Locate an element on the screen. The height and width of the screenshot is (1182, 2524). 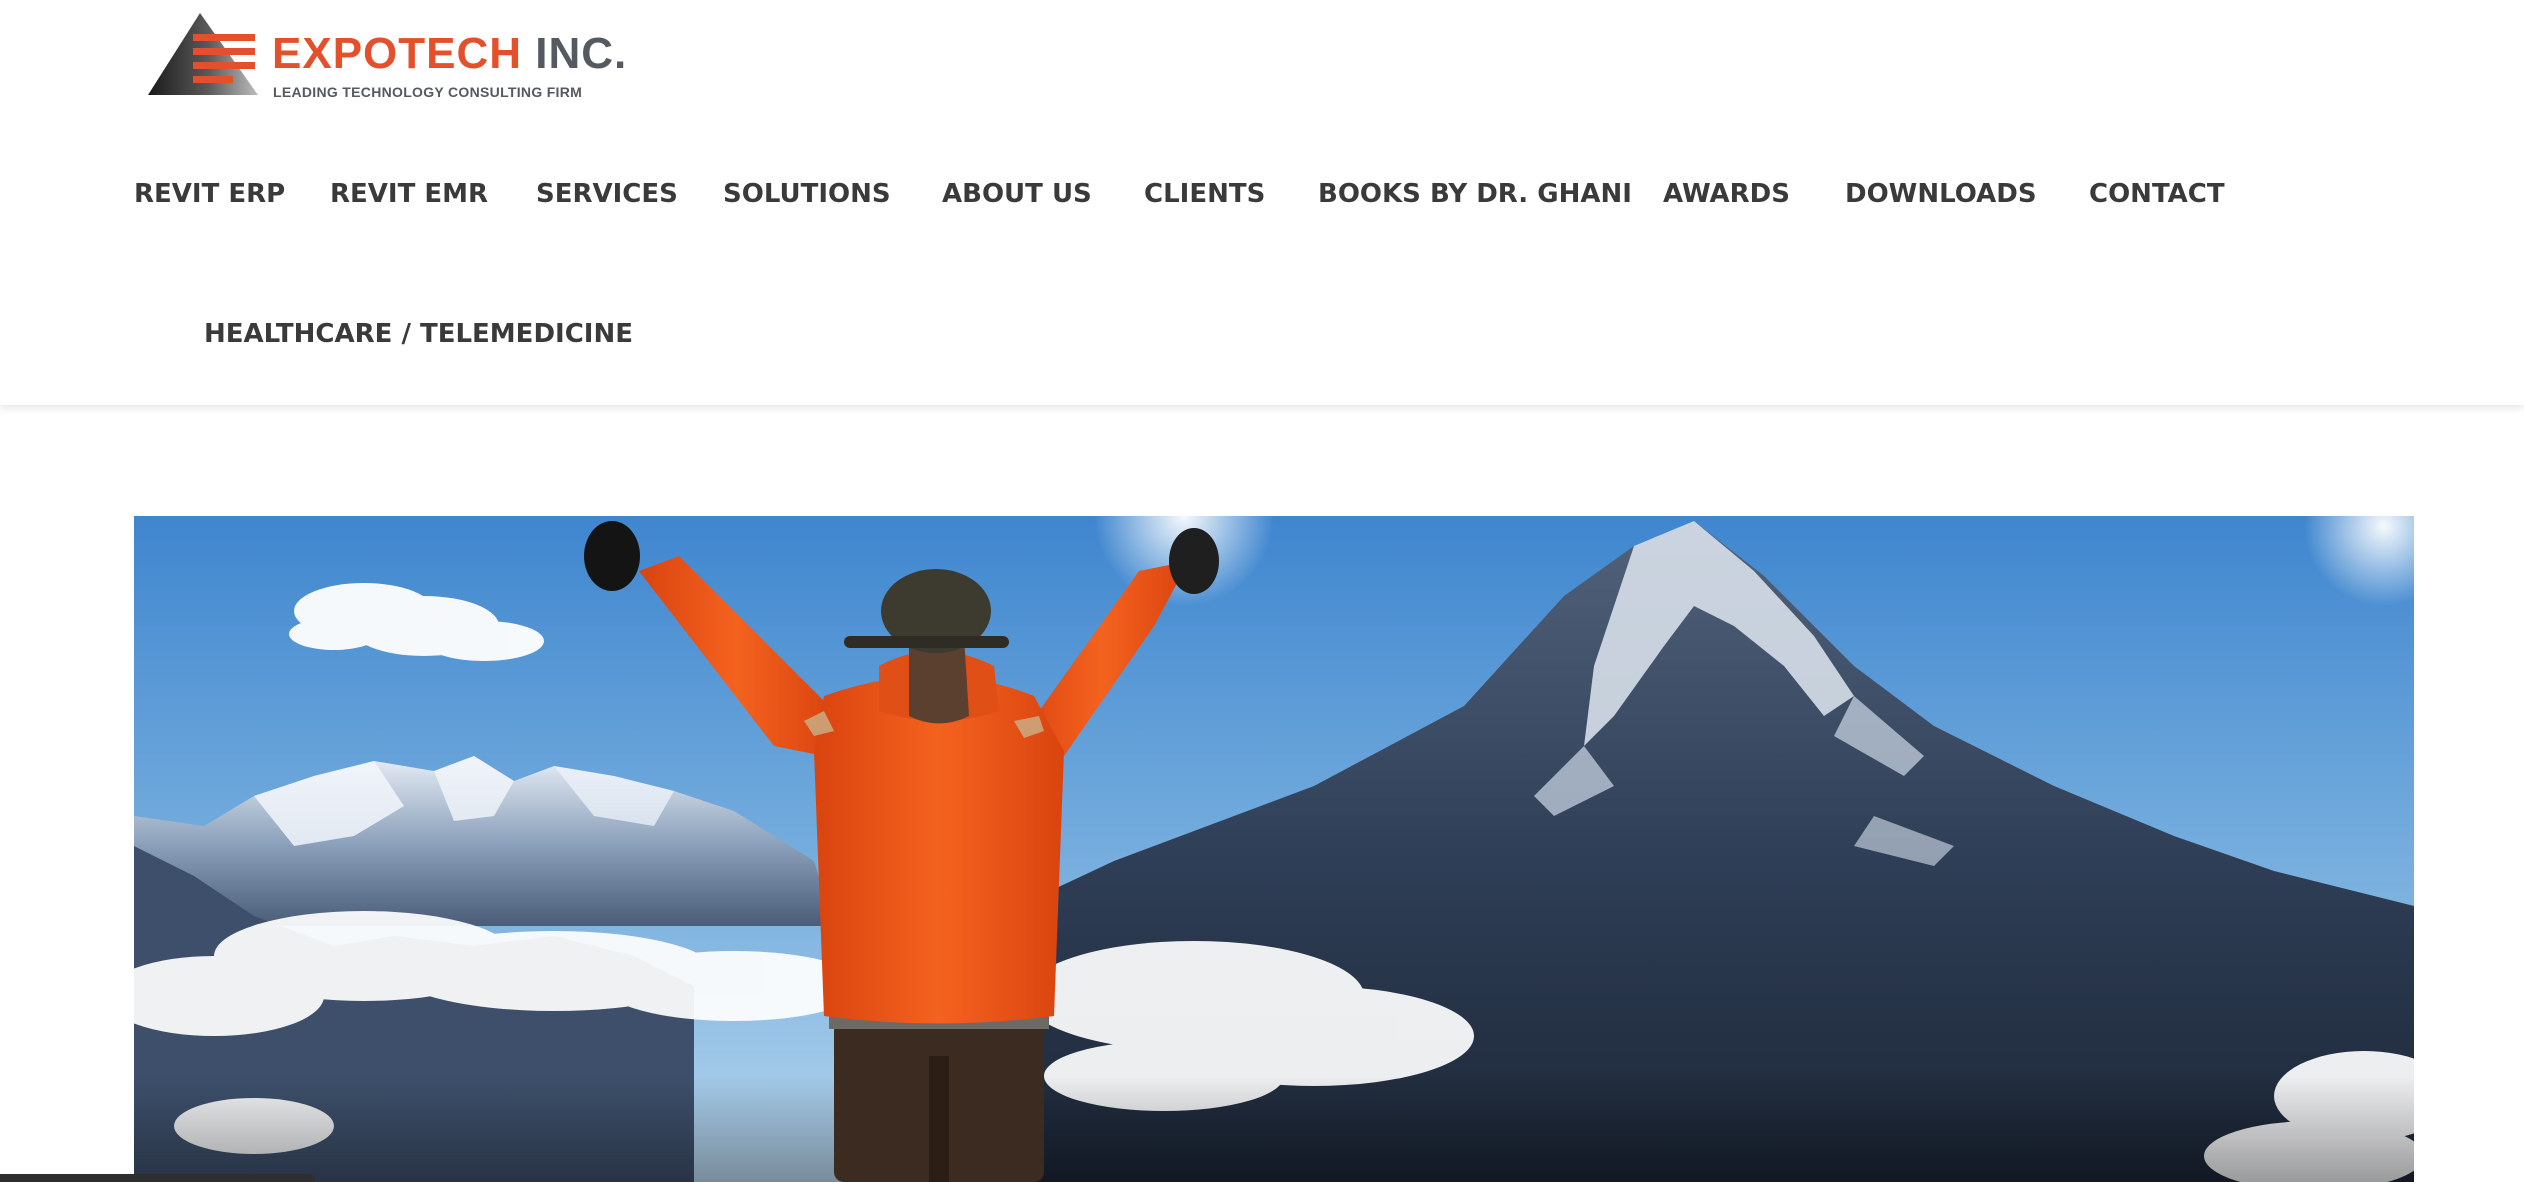
nav-item-awards: AWARDS is located at coordinates (1726, 194).